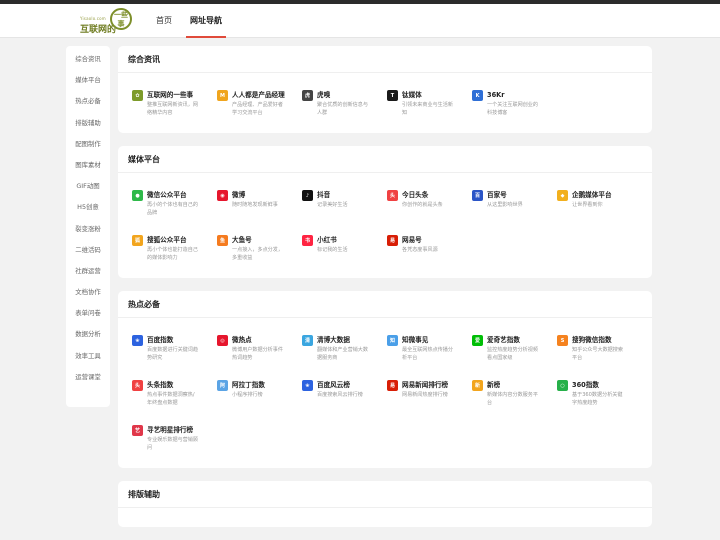  I want to click on site-text: 爱奇艺指数 监控热度趋势分析视频看点国家级, so click(513, 348).